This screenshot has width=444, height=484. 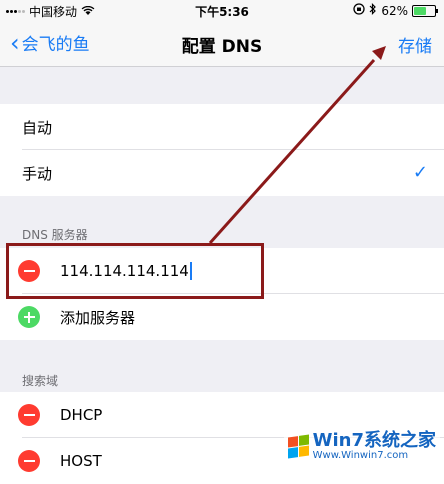 I want to click on windows-logo-icon, so click(x=298, y=446).